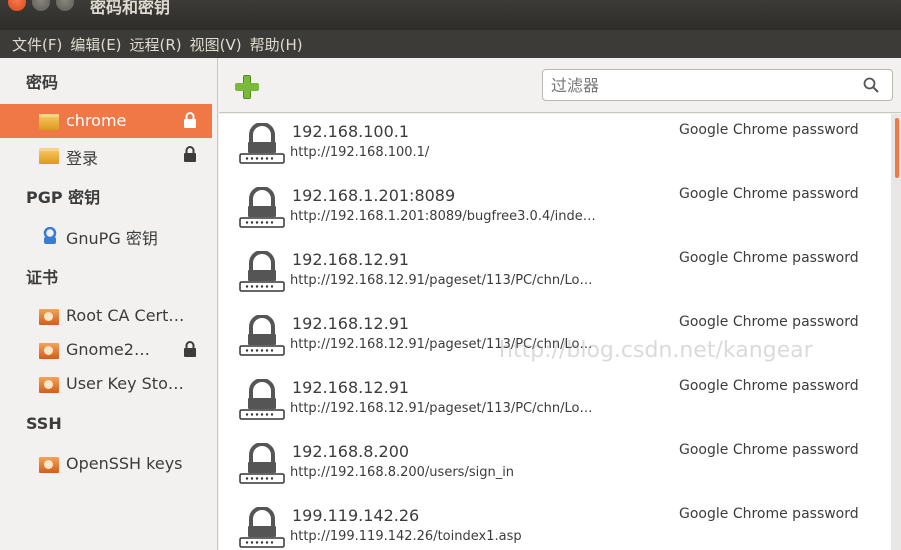 The width and height of the screenshot is (901, 550). What do you see at coordinates (95, 44) in the screenshot?
I see `menu-edit: 编辑(E)` at bounding box center [95, 44].